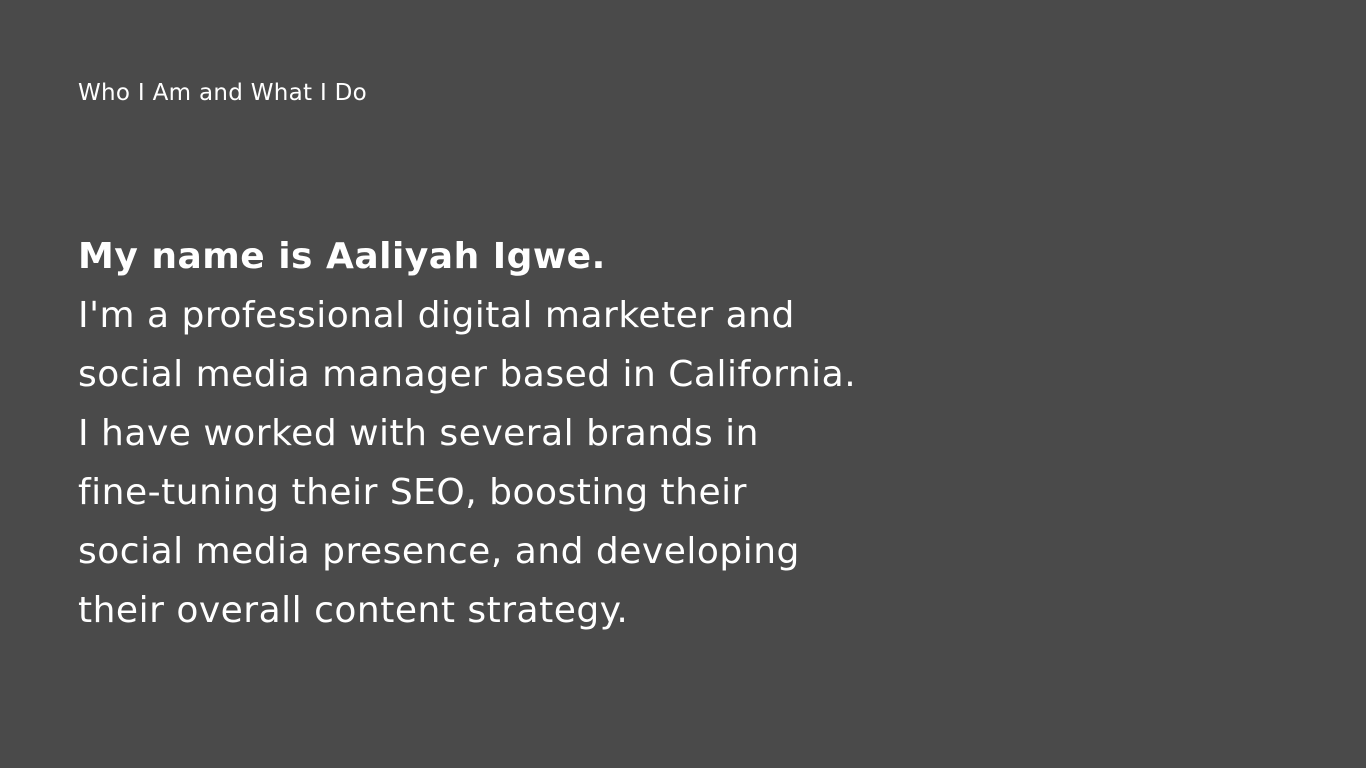  What do you see at coordinates (436, 315) in the screenshot?
I see `intro-line: I'm a professional digital marketer and` at bounding box center [436, 315].